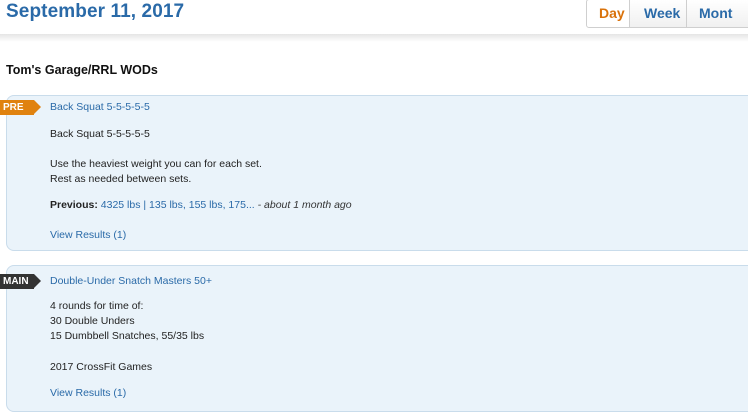  I want to click on section-title: Tom's Garage/RRL WODs, so click(82, 70).